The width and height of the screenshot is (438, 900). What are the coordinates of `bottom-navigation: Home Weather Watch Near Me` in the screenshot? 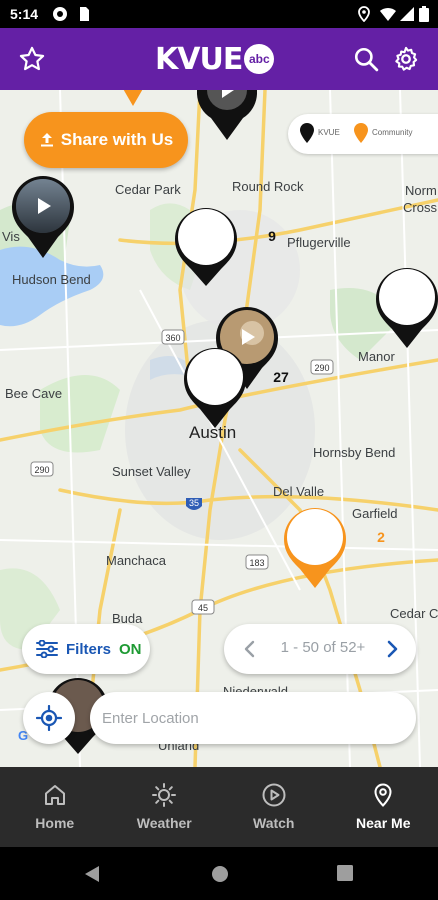 It's located at (219, 807).